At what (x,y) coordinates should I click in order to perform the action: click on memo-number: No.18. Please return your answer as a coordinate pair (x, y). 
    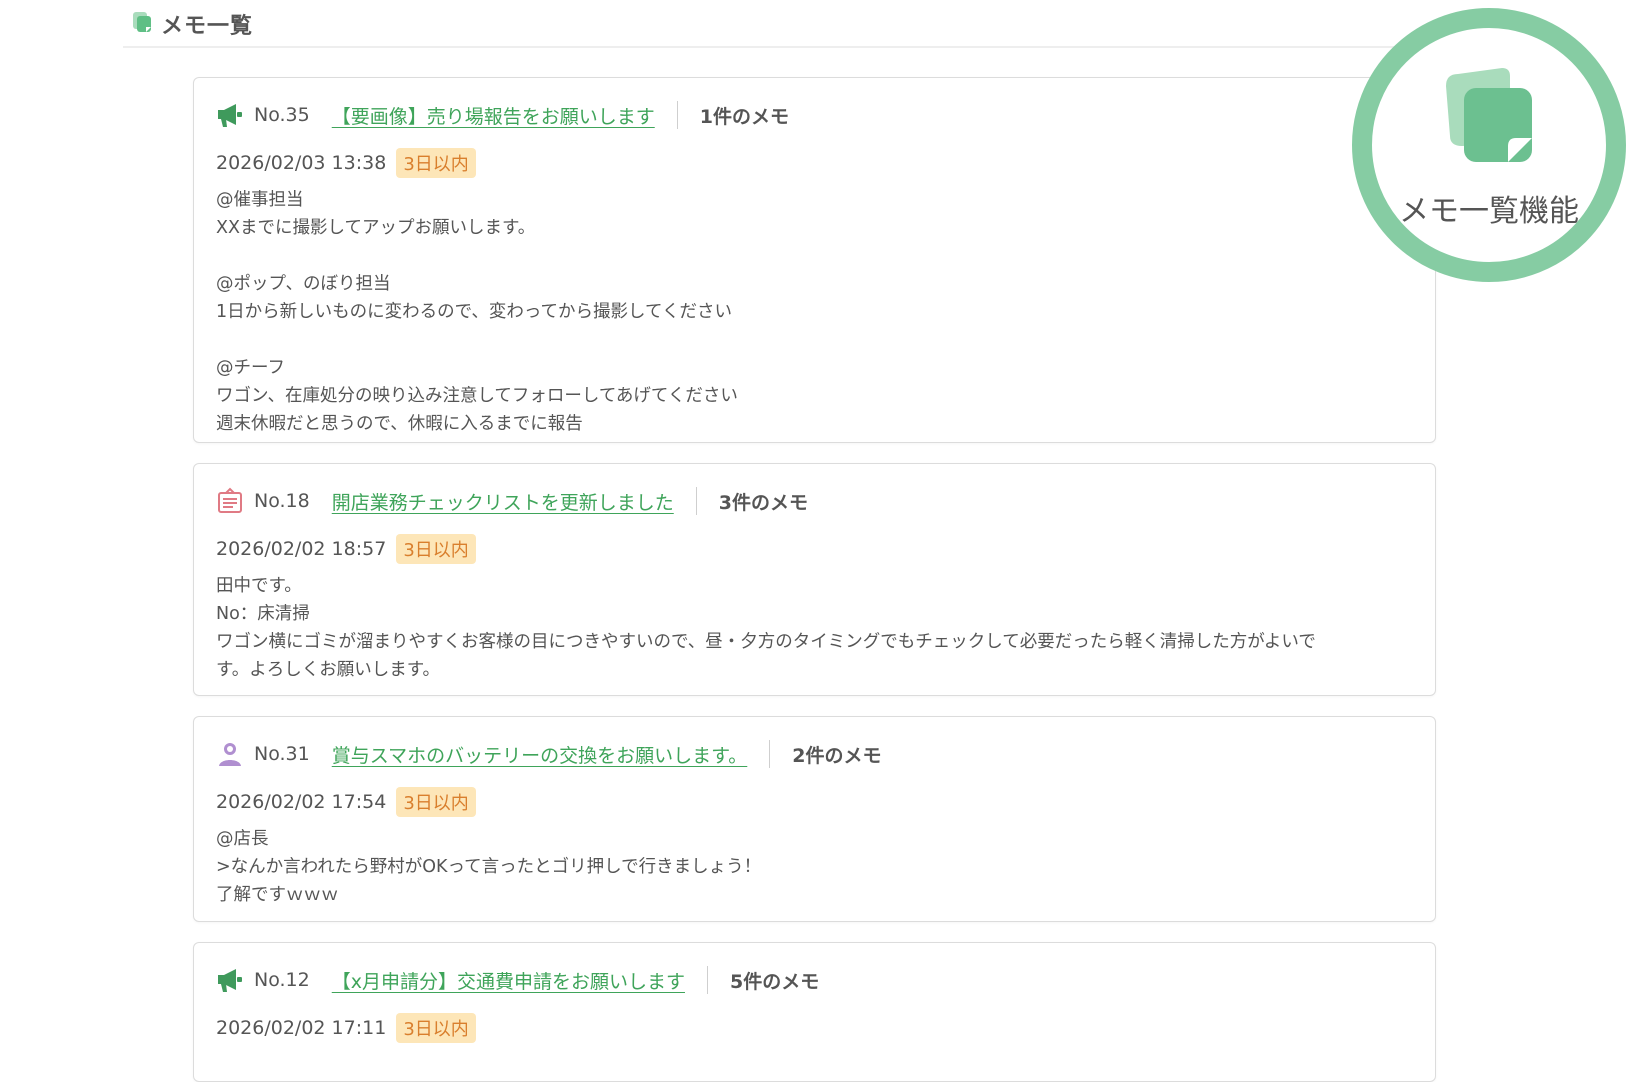
    Looking at the image, I should click on (282, 501).